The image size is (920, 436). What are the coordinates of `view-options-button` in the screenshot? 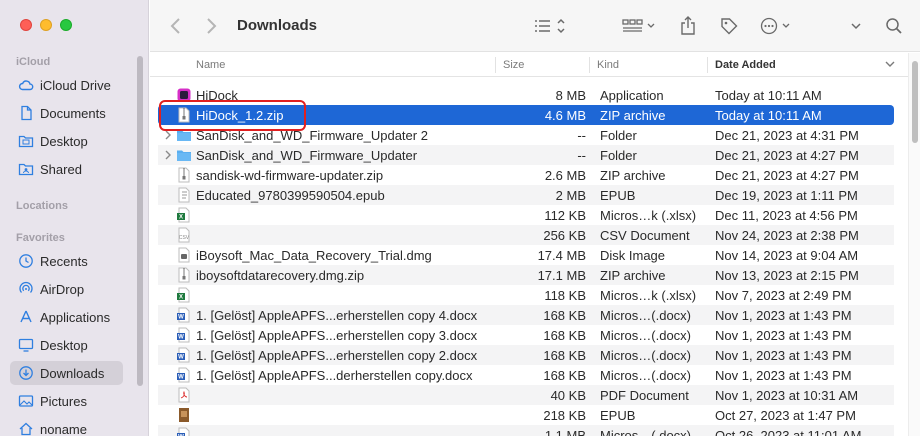 It's located at (550, 26).